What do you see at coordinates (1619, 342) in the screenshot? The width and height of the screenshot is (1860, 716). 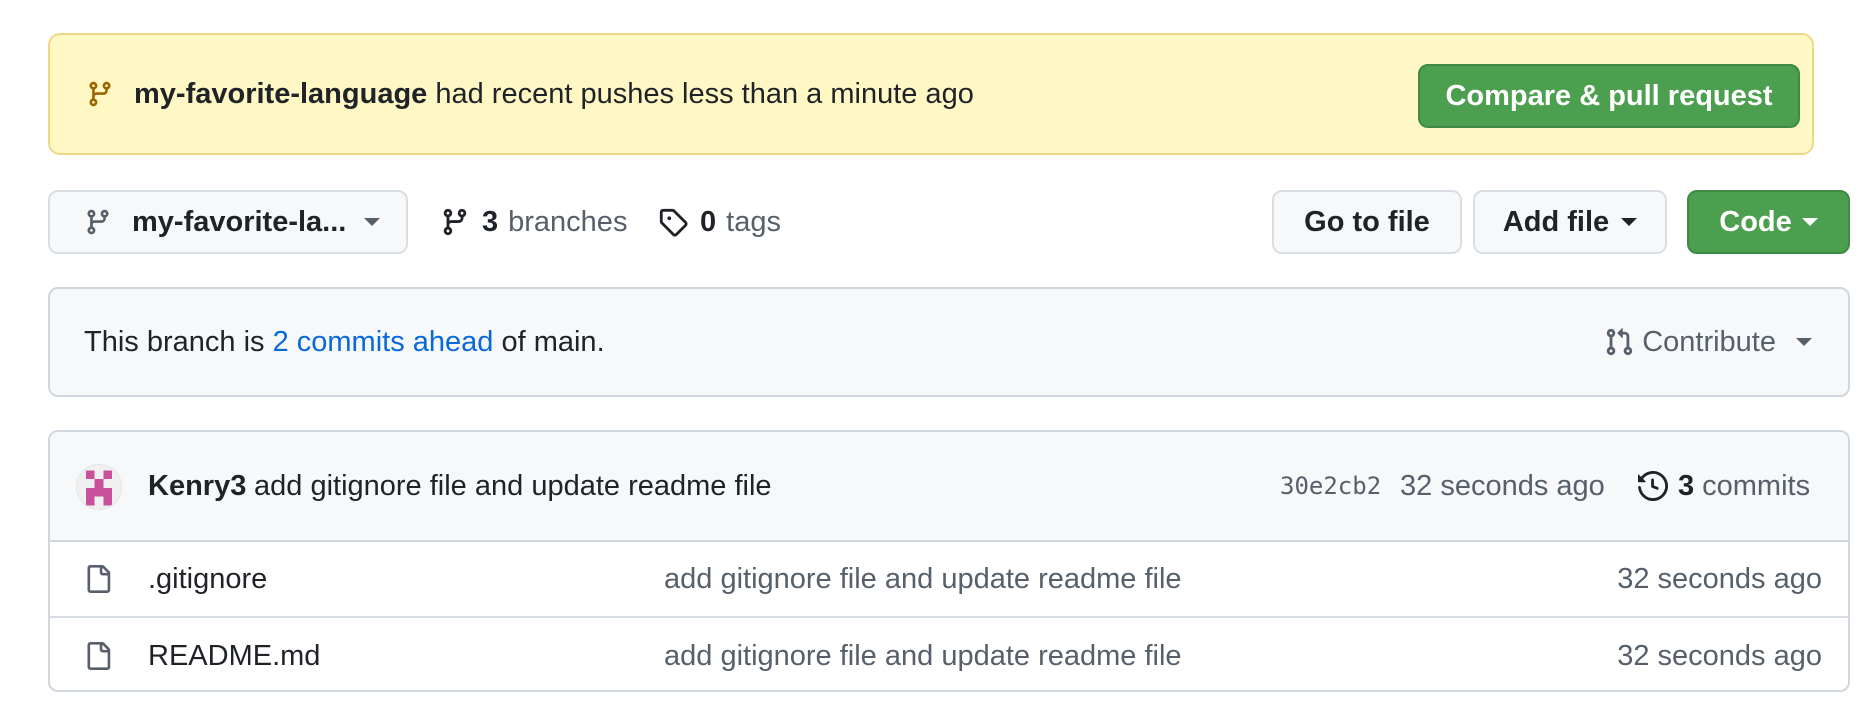 I see `git-pull-request-icon` at bounding box center [1619, 342].